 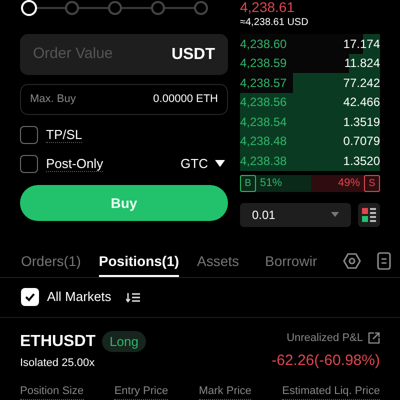 I want to click on bid-price: 4,238.48, so click(x=263, y=141).